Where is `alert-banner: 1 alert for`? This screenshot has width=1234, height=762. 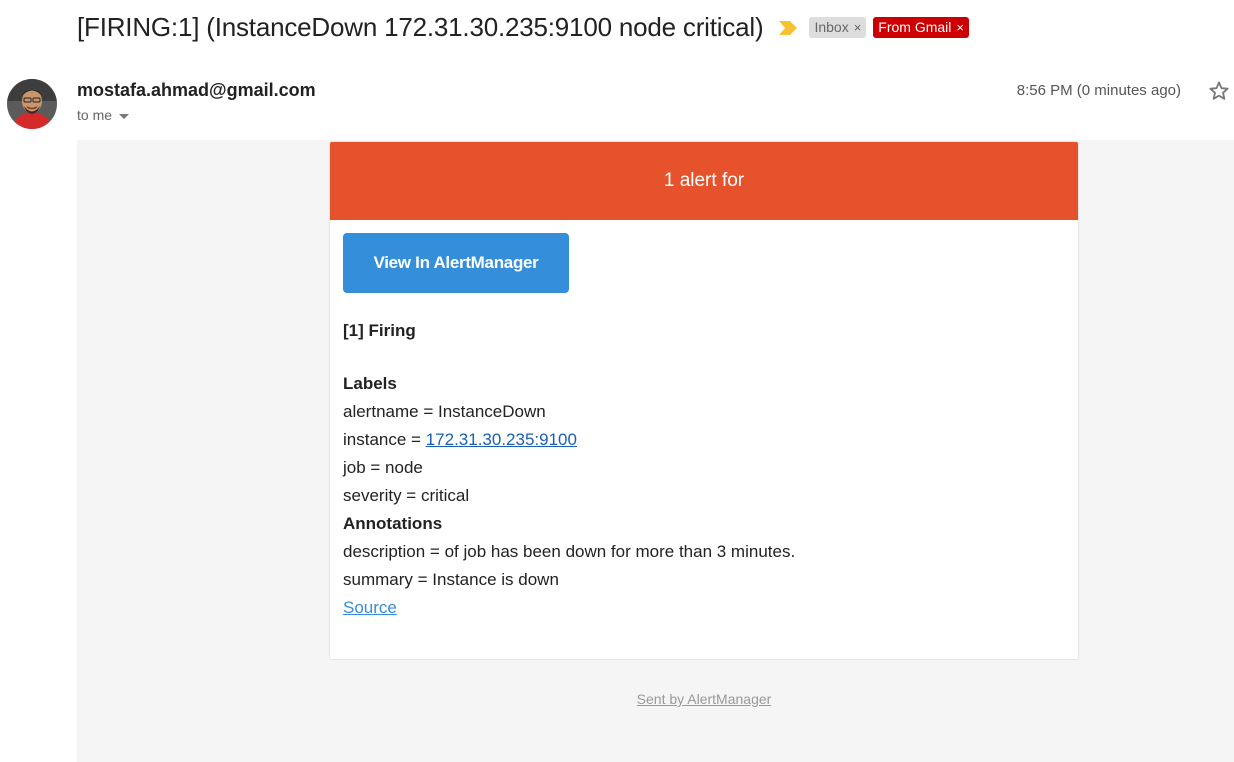 alert-banner: 1 alert for is located at coordinates (704, 181).